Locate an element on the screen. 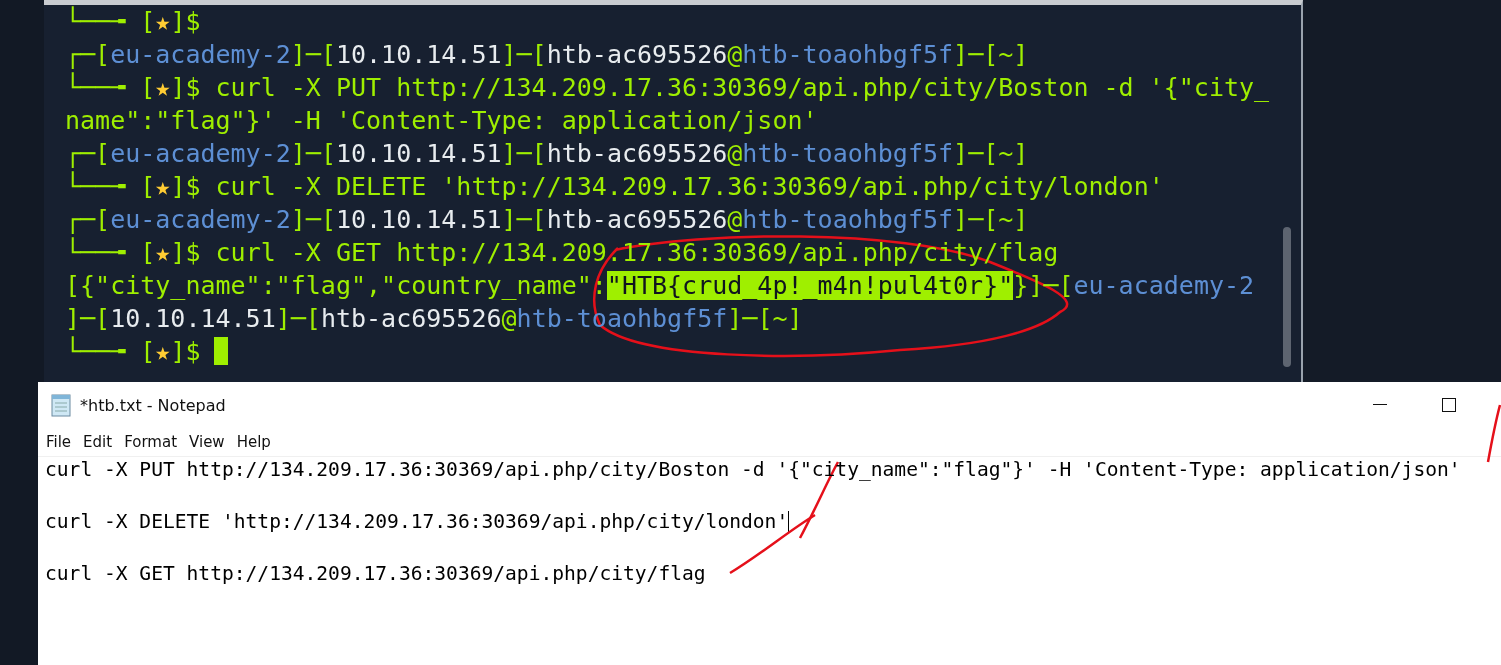 This screenshot has width=1501, height=665. menu-item: View is located at coordinates (207, 442).